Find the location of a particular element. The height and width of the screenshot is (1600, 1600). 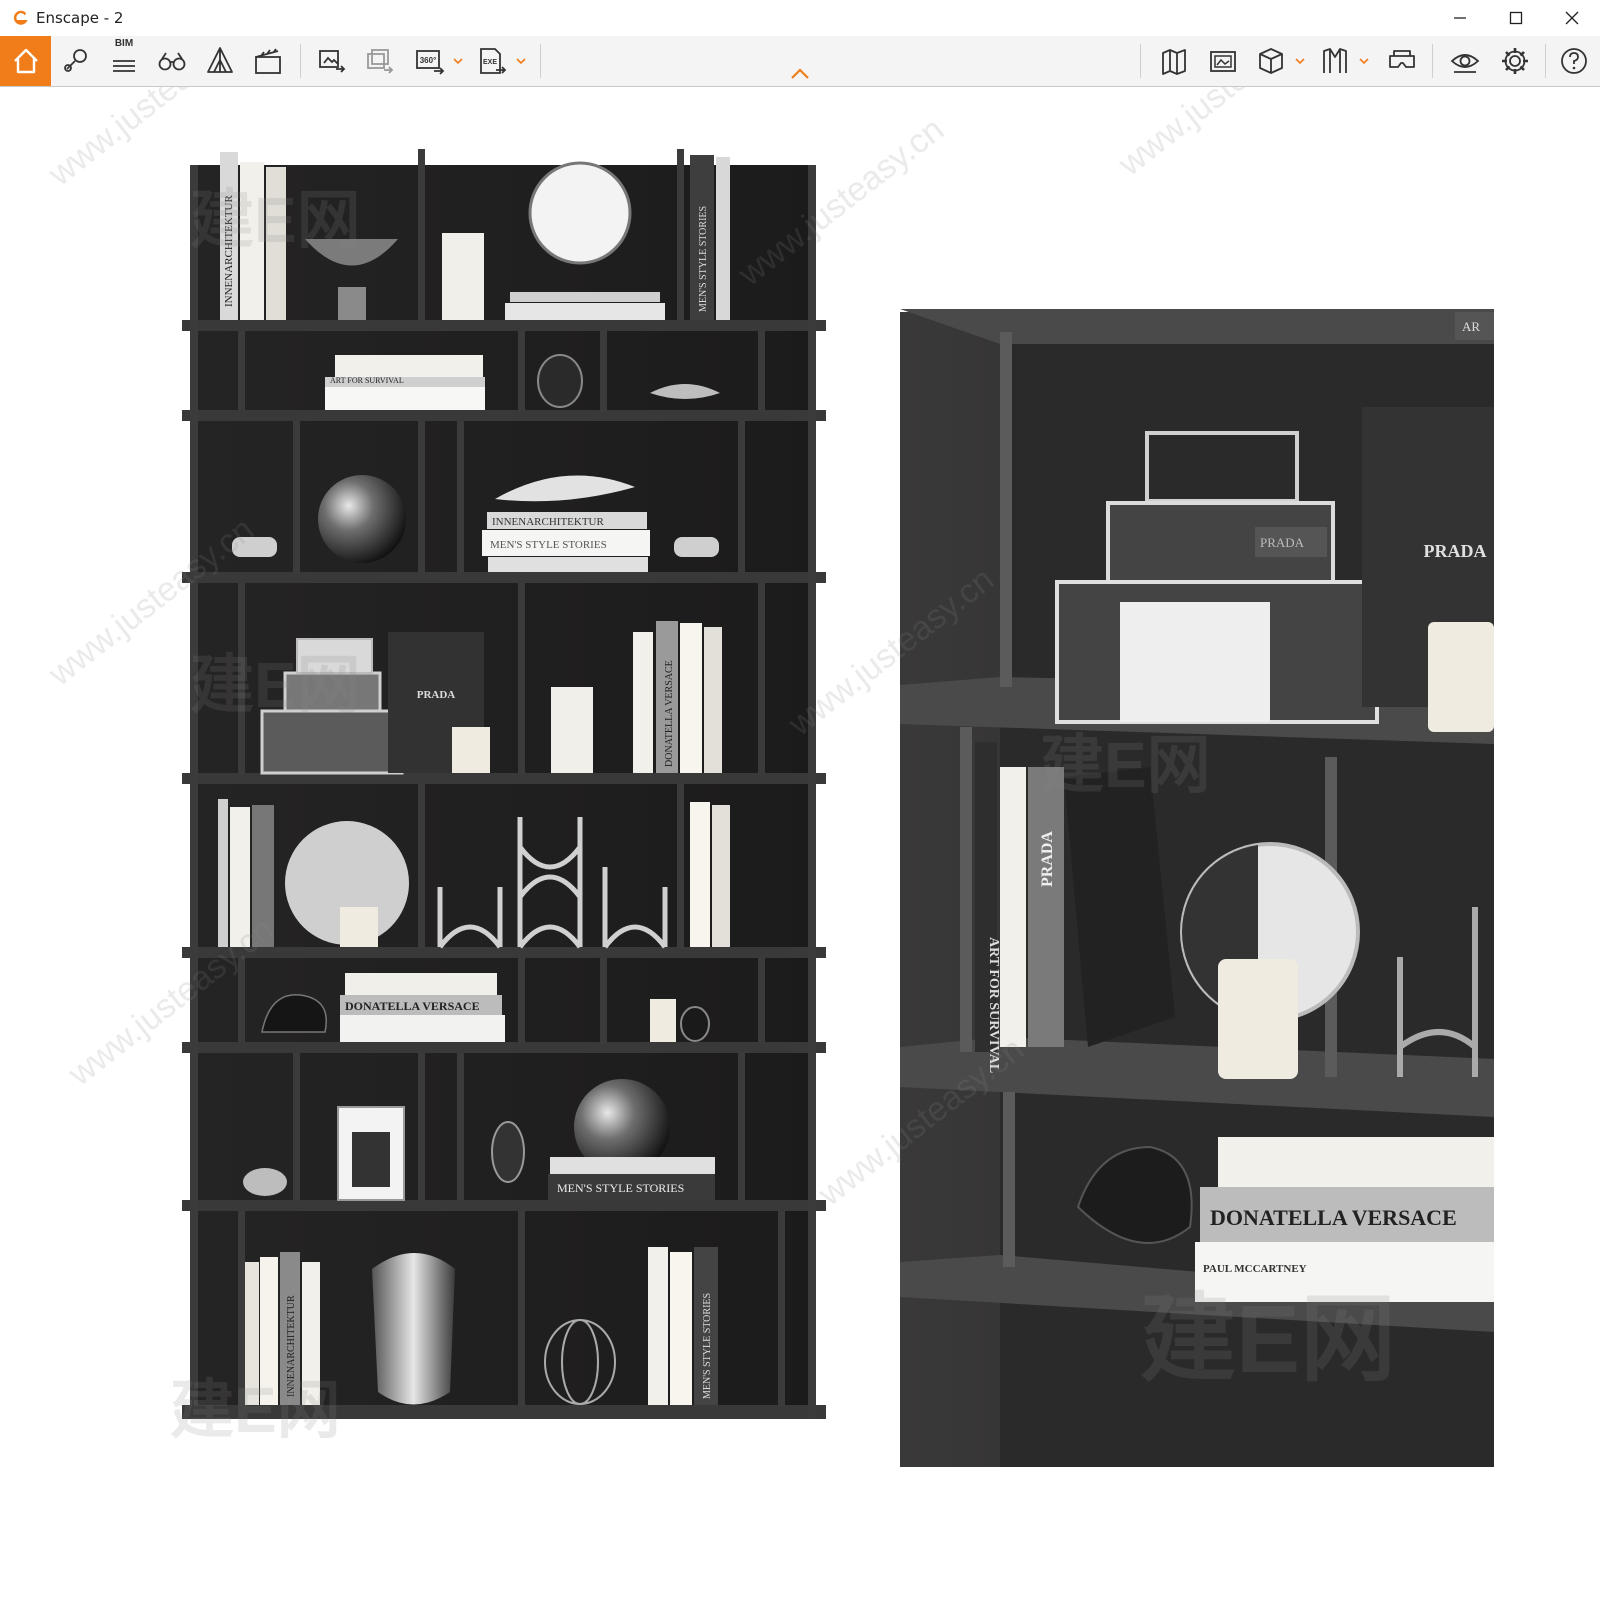

screenshot-button is located at coordinates (332, 61).